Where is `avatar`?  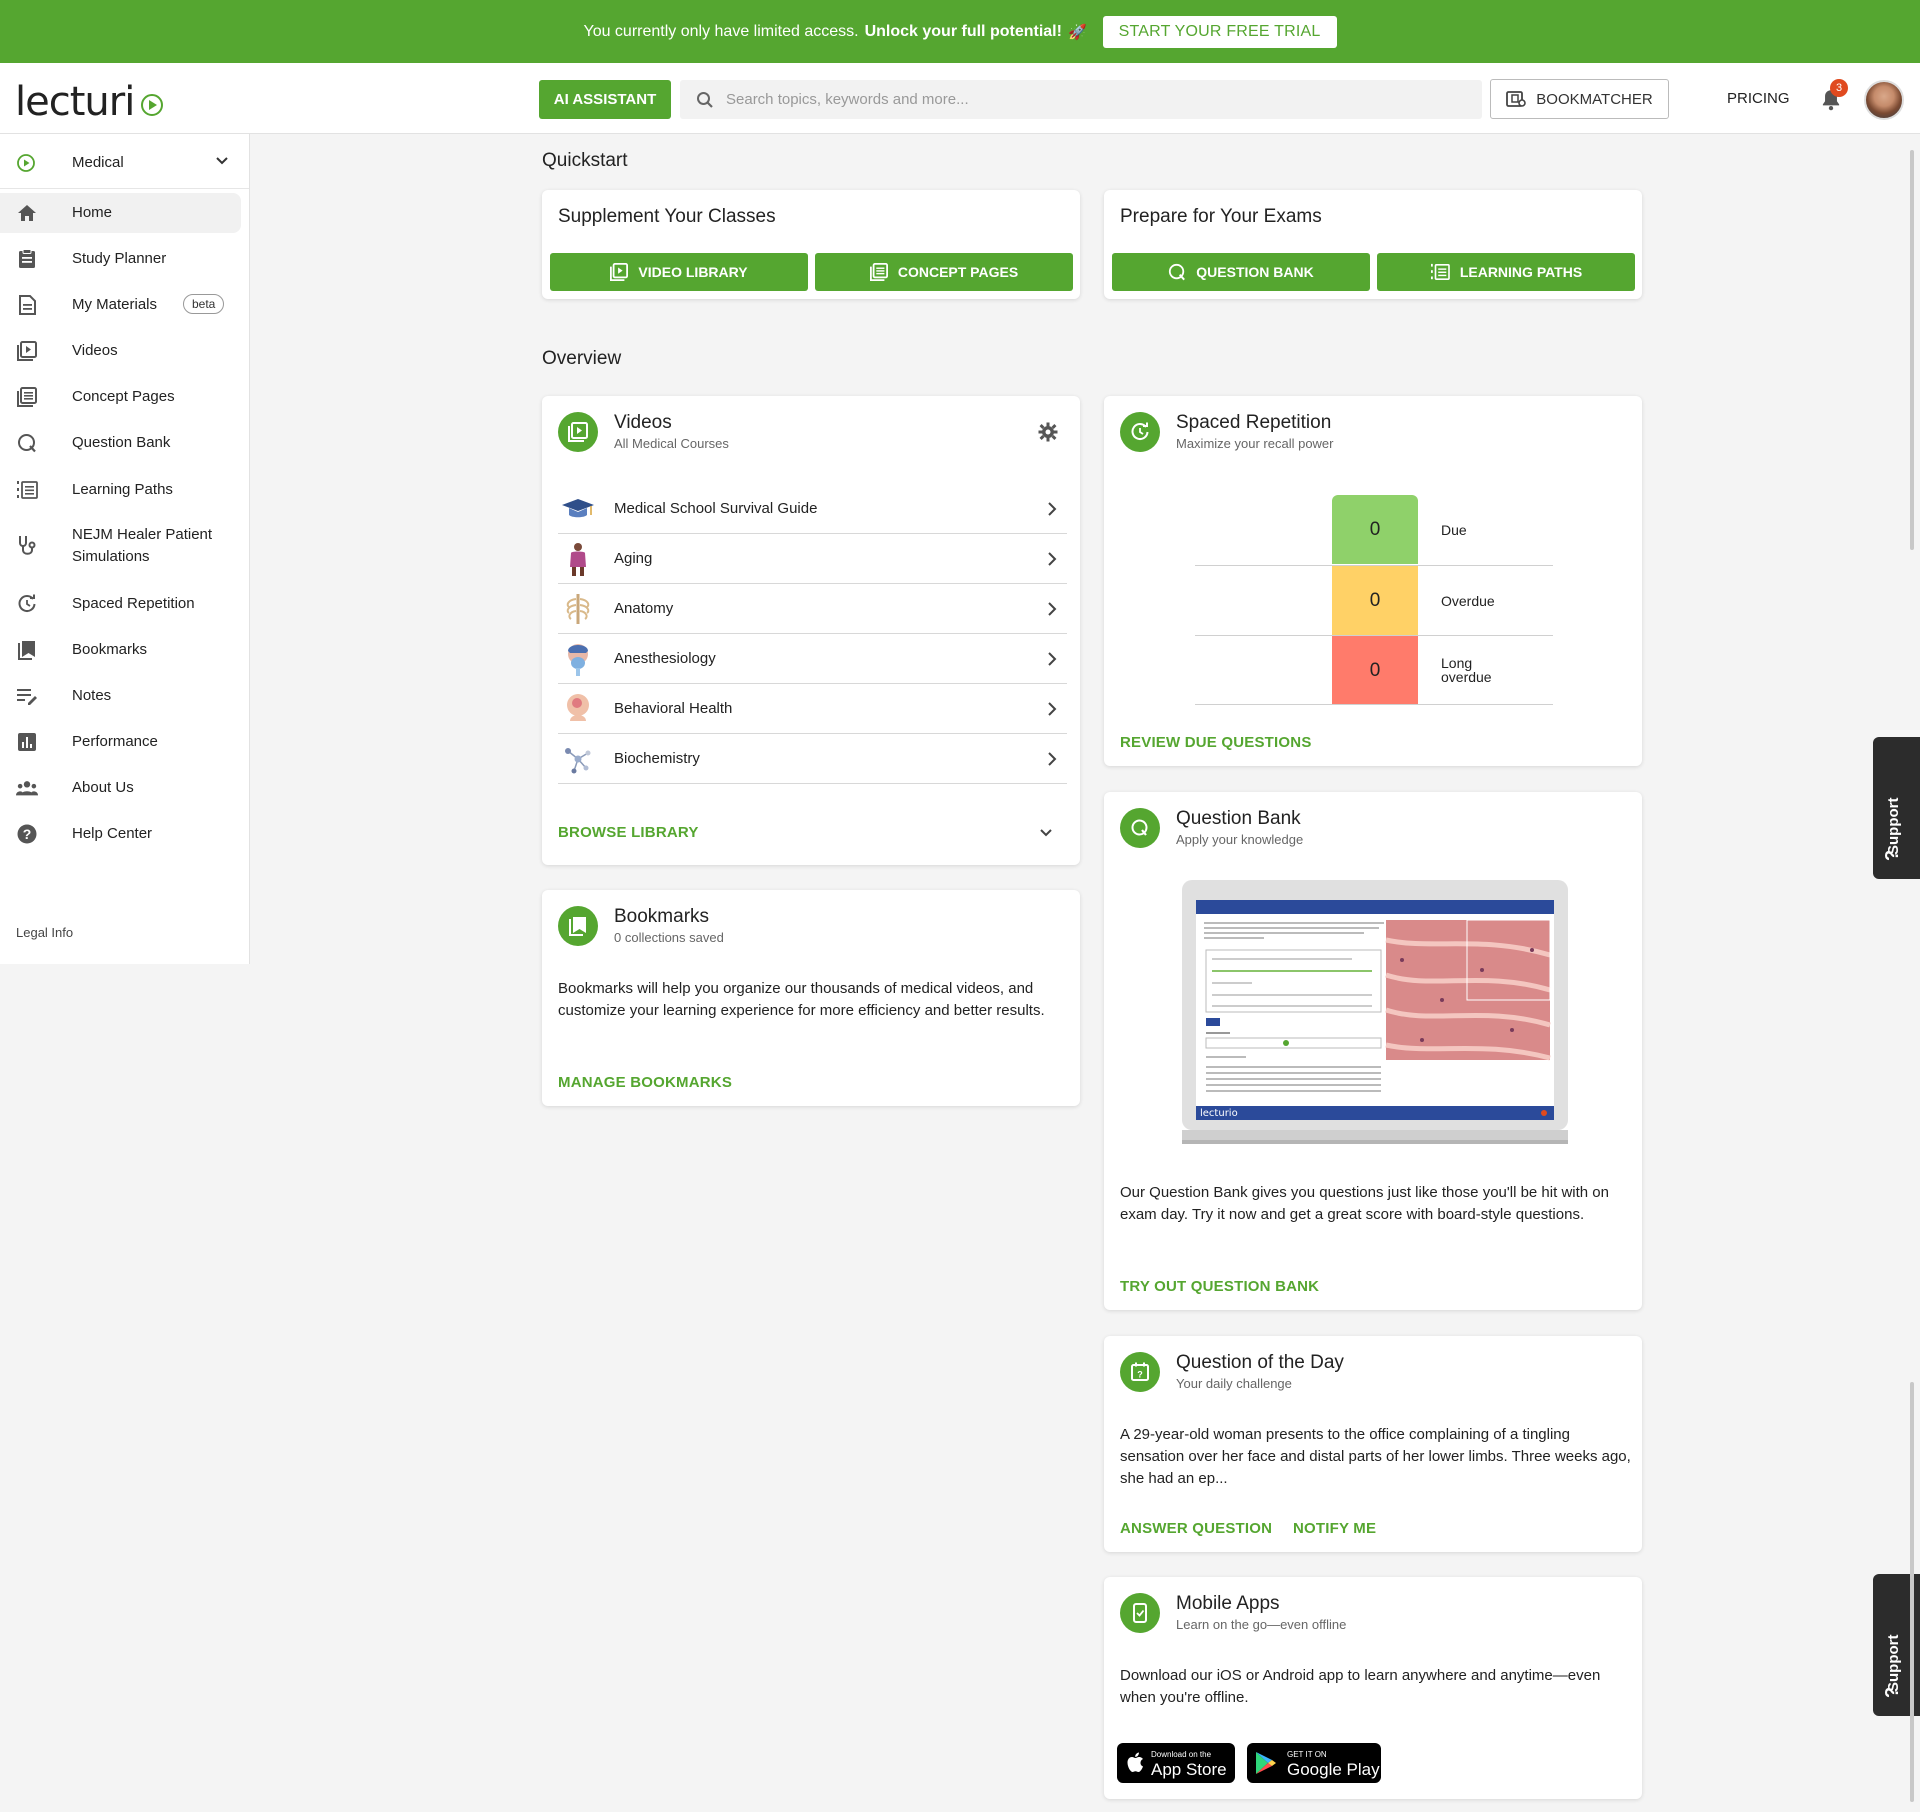
avatar is located at coordinates (1884, 100).